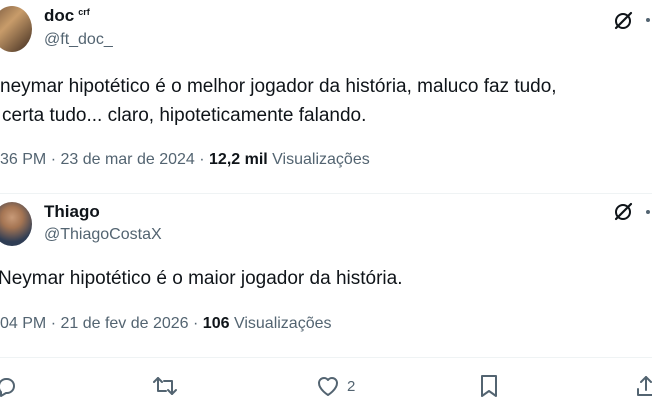 The height and width of the screenshot is (408, 652). Describe the element at coordinates (72, 212) in the screenshot. I see `author-name-thiago: Thiago` at that location.